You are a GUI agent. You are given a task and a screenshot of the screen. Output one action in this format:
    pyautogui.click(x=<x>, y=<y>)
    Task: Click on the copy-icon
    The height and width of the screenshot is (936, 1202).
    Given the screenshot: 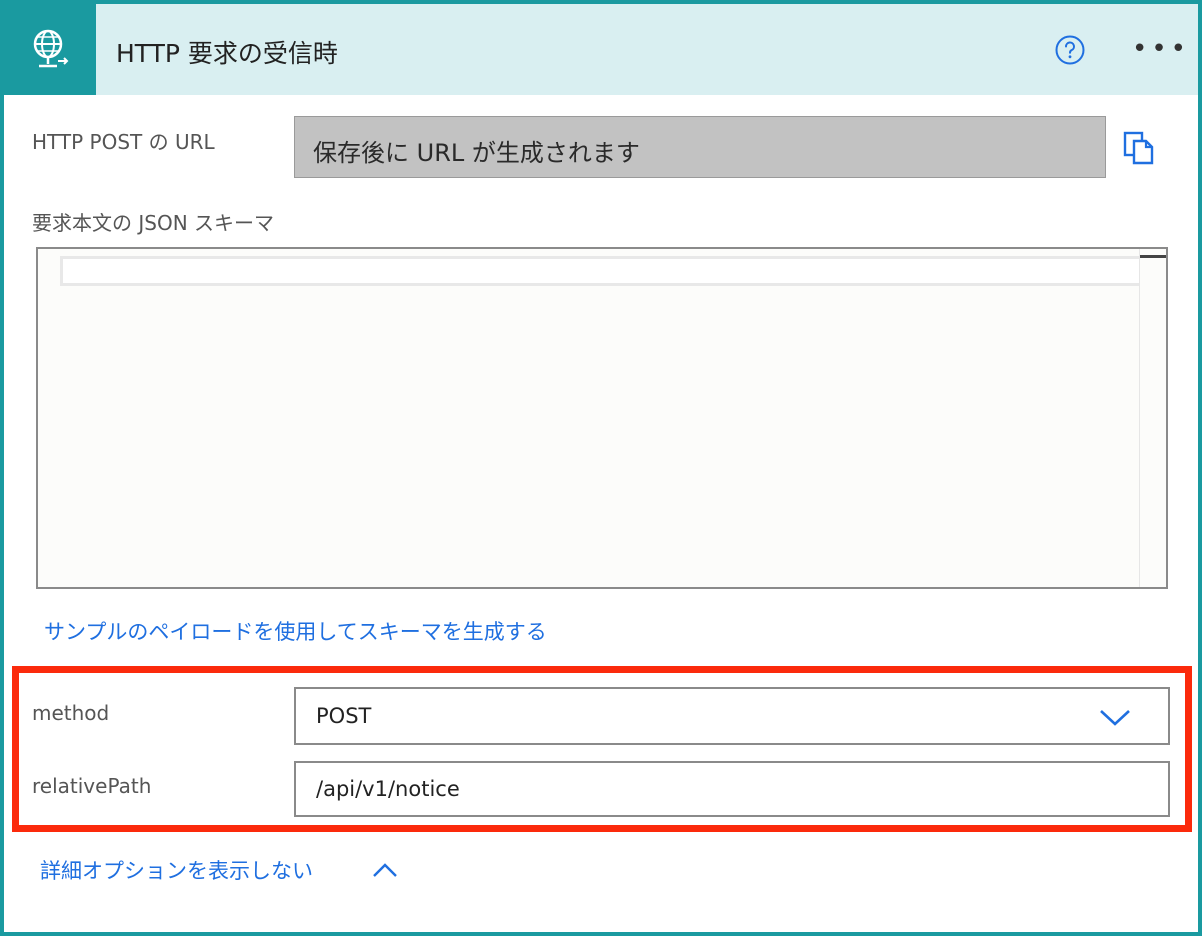 What is the action you would take?
    pyautogui.click(x=1139, y=148)
    